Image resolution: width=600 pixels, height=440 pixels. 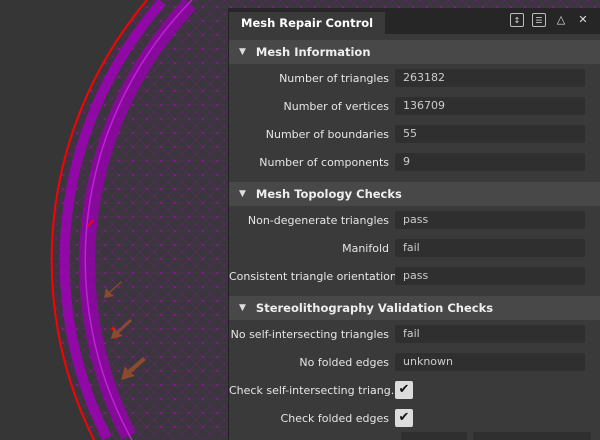 What do you see at coordinates (404, 418) in the screenshot?
I see `check-folded-edges-checkbox: ✔` at bounding box center [404, 418].